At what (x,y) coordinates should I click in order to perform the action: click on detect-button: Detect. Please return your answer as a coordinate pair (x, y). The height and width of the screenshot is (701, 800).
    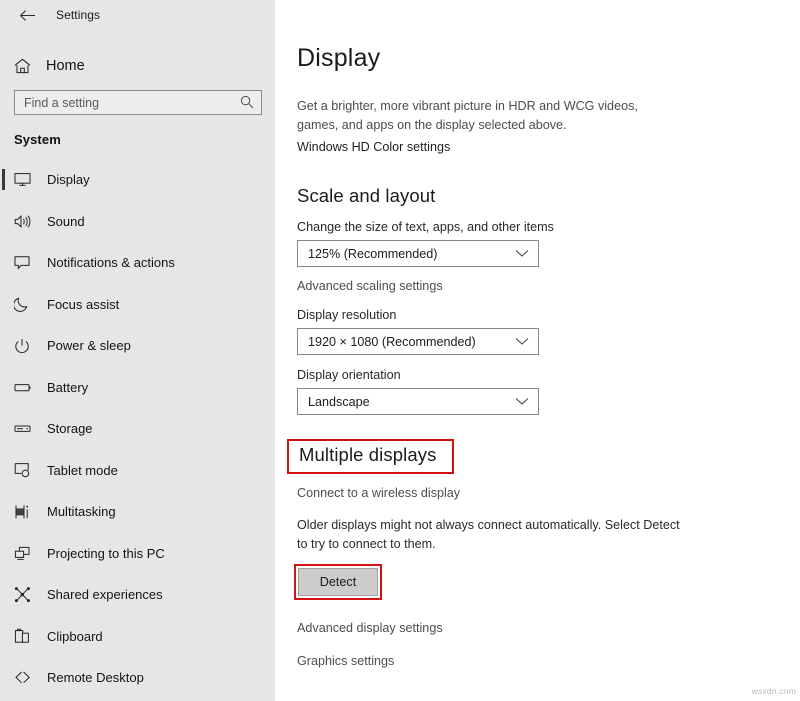
    Looking at the image, I should click on (338, 582).